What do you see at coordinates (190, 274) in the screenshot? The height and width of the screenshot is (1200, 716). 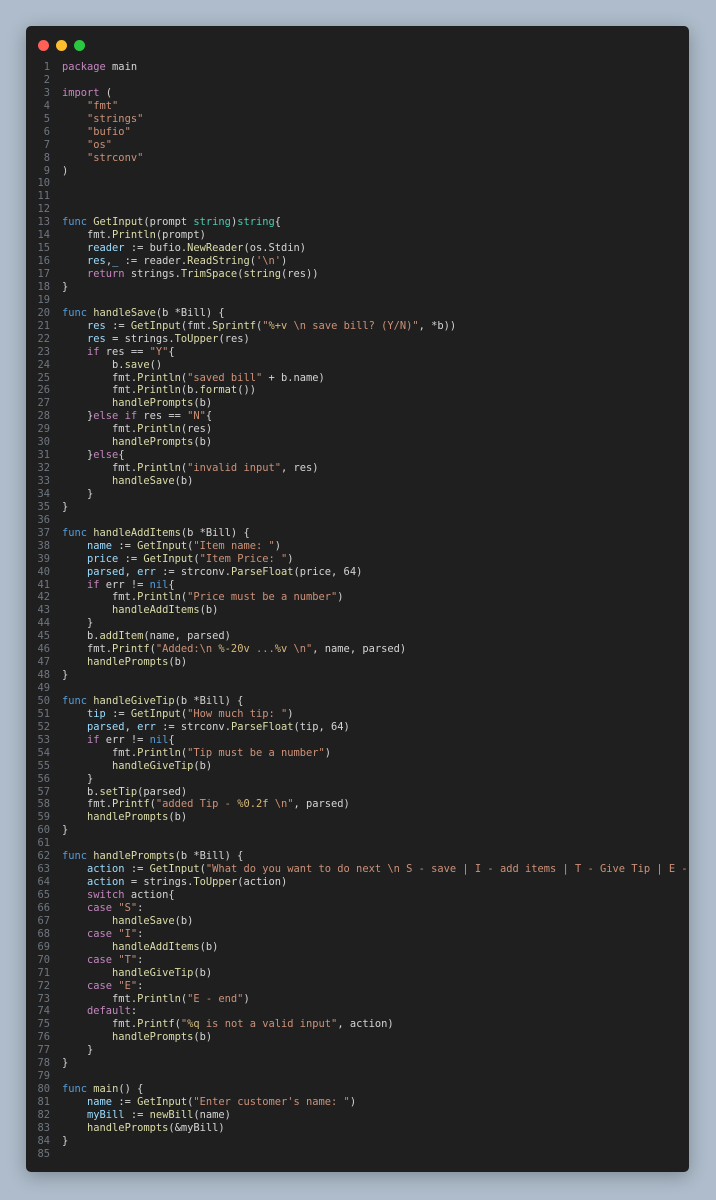 I see `line-source: return strings.TrimSpace(string(res))` at bounding box center [190, 274].